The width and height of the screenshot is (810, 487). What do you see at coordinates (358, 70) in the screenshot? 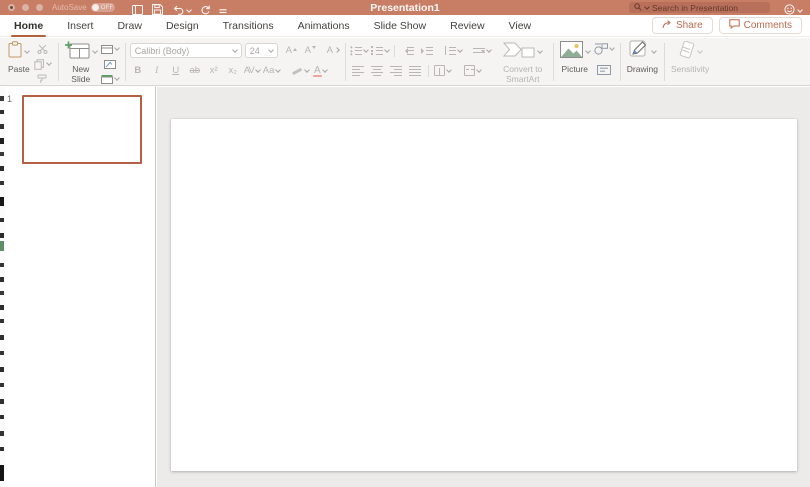
I see `align-left-button` at bounding box center [358, 70].